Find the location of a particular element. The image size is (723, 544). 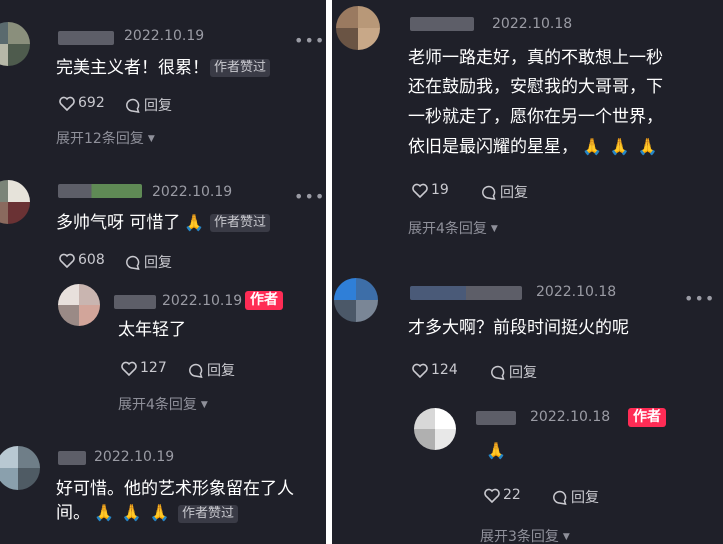

like-count: 19 is located at coordinates (440, 190).